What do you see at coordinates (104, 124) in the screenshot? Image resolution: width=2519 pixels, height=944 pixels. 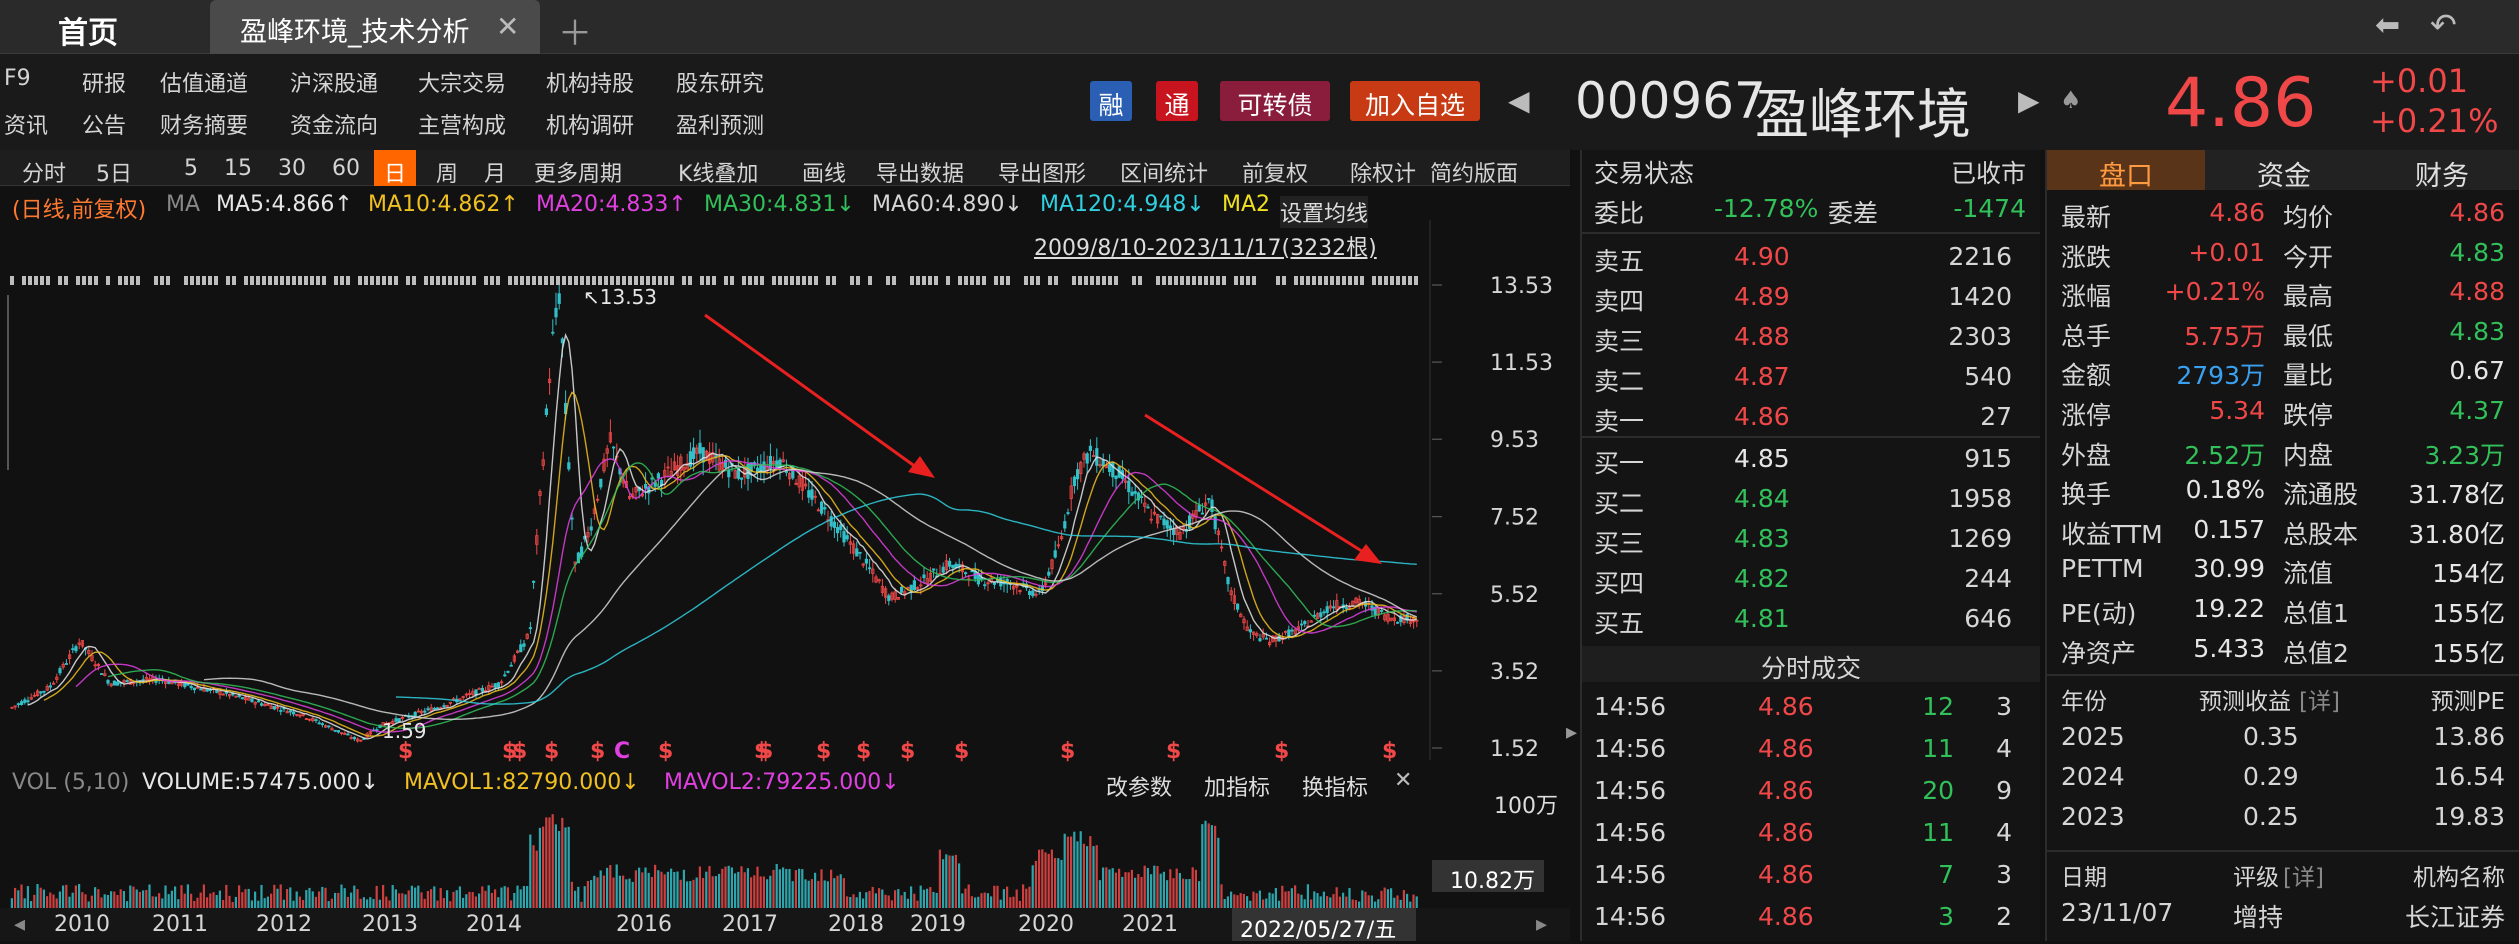 I see `menu-item: 公告` at bounding box center [104, 124].